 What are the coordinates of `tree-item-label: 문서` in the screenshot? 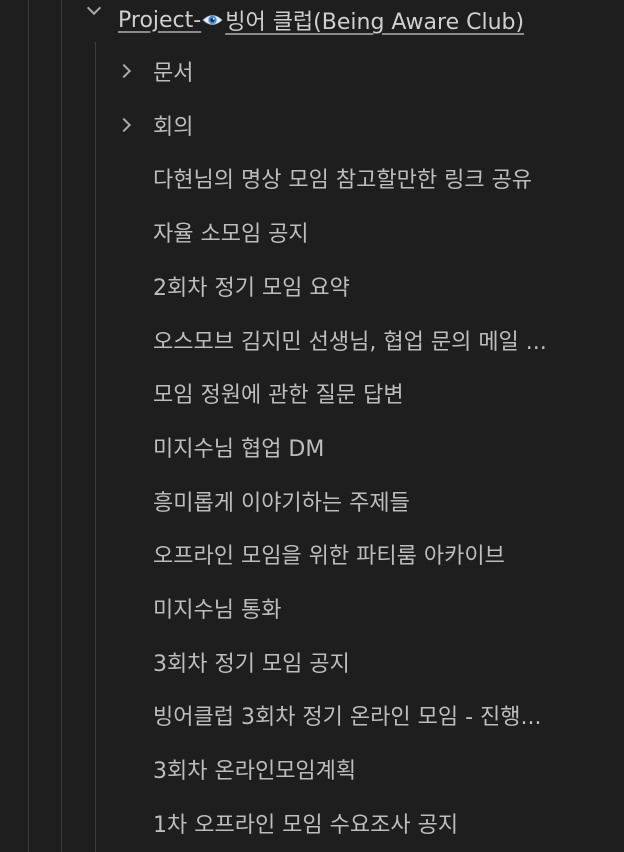 It's located at (173, 73).